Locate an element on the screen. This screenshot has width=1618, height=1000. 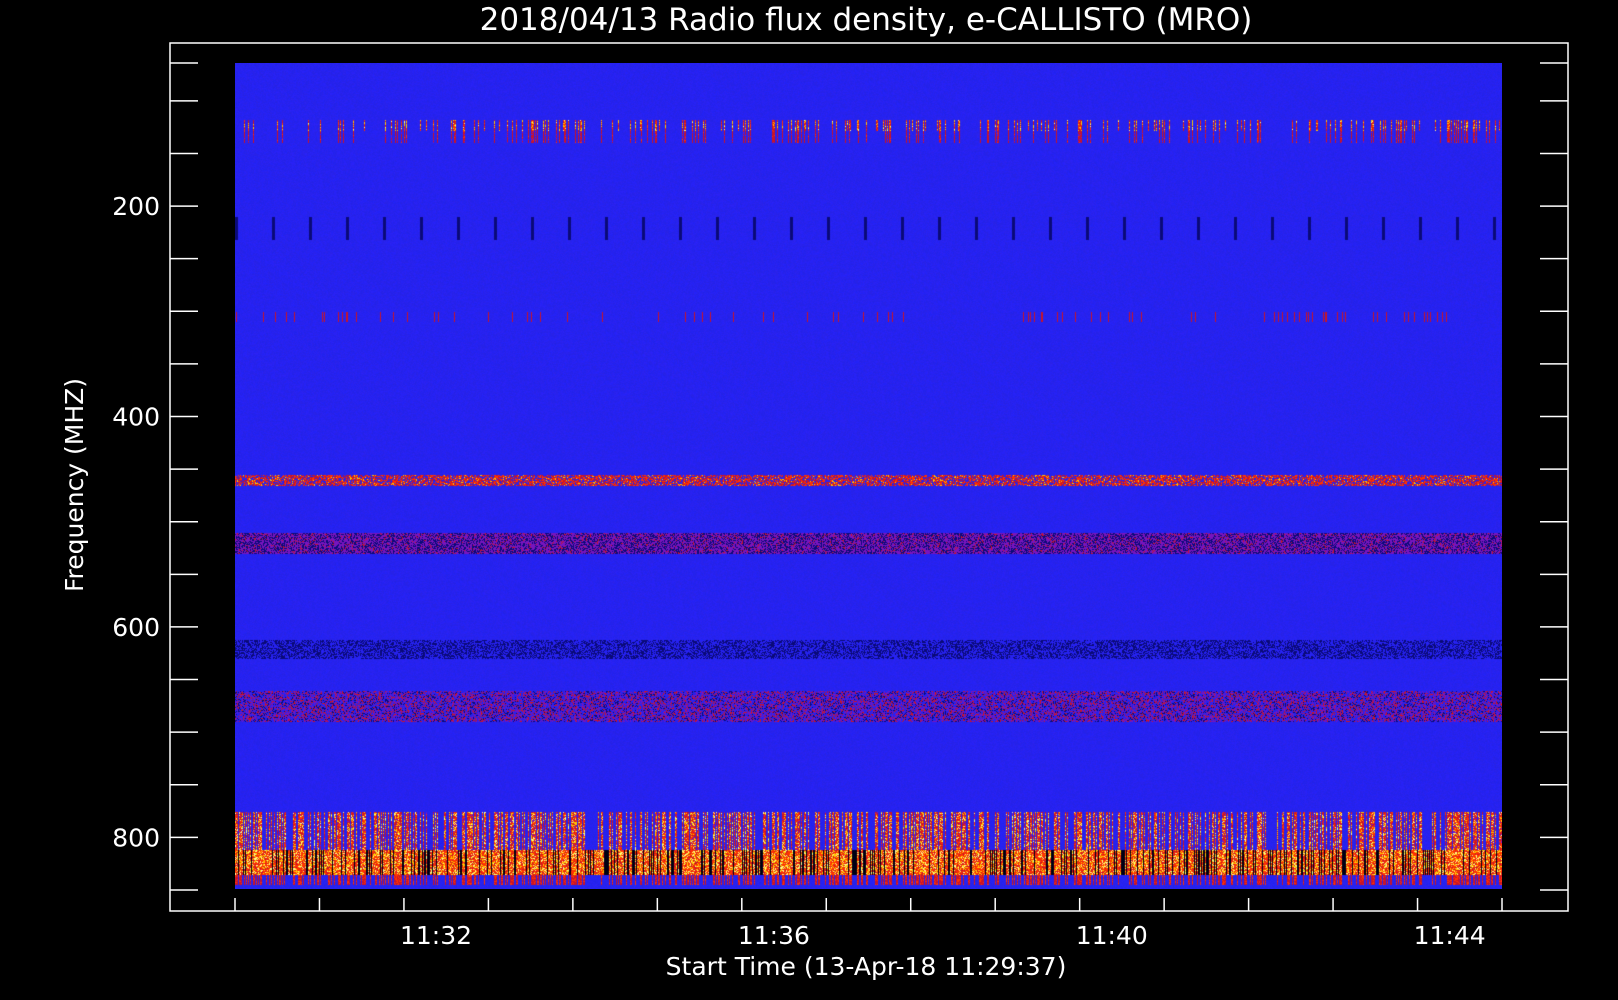
y-axis-label: Frequency (MHZ) is located at coordinates (74, 485).